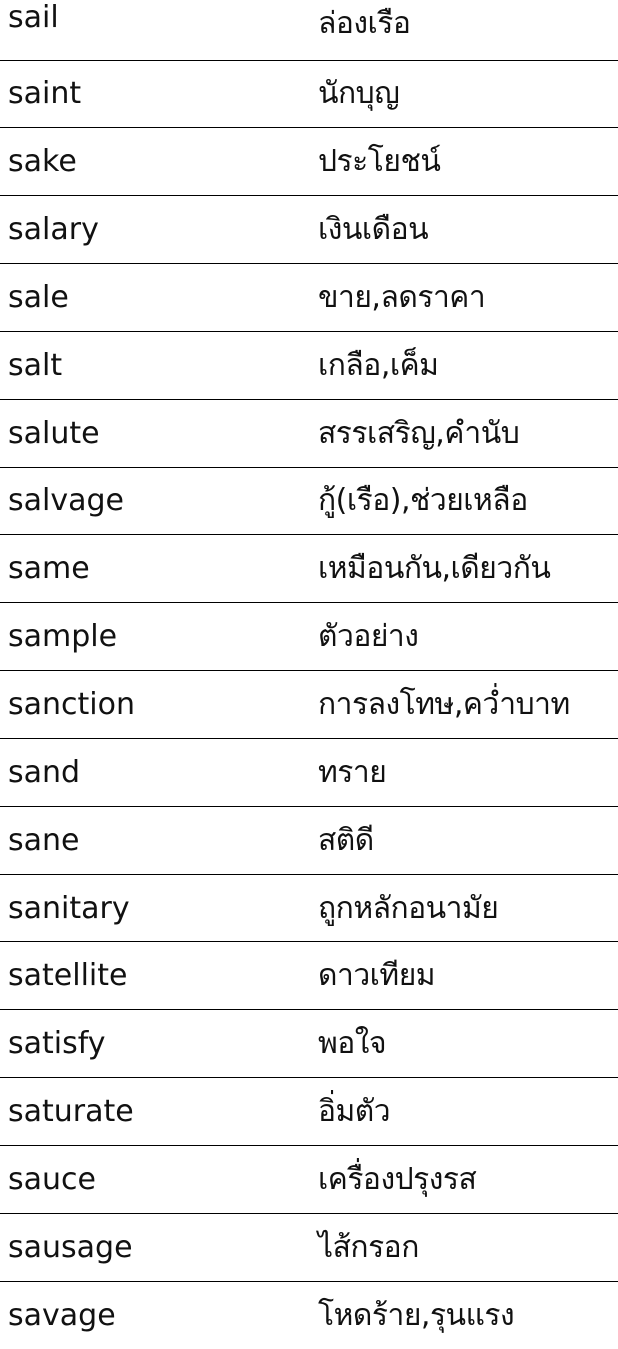 This screenshot has height=1349, width=618. What do you see at coordinates (466, 501) in the screenshot?
I see `thai-translation: กู้(เรือ),ช่วยเหลือ` at bounding box center [466, 501].